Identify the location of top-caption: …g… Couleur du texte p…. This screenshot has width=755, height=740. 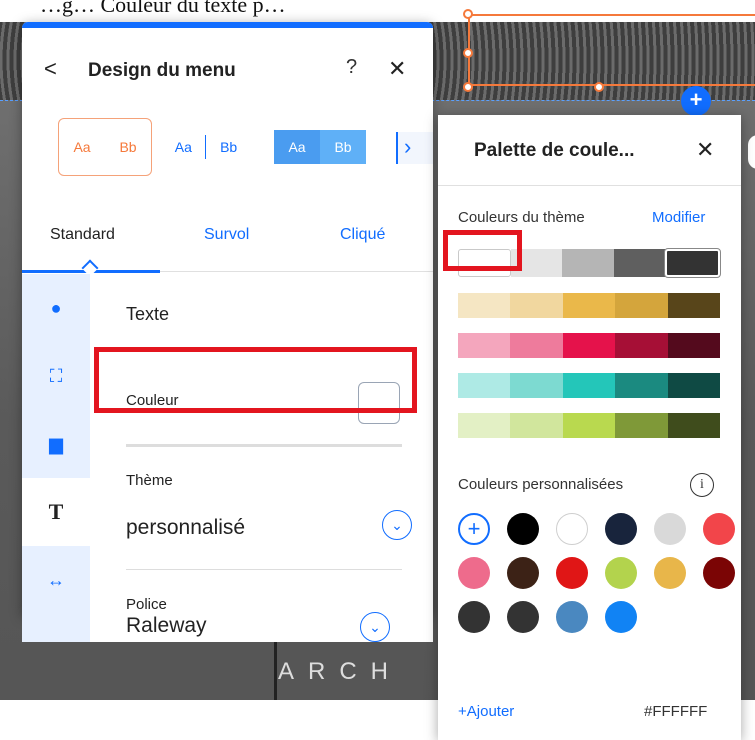
(163, 8).